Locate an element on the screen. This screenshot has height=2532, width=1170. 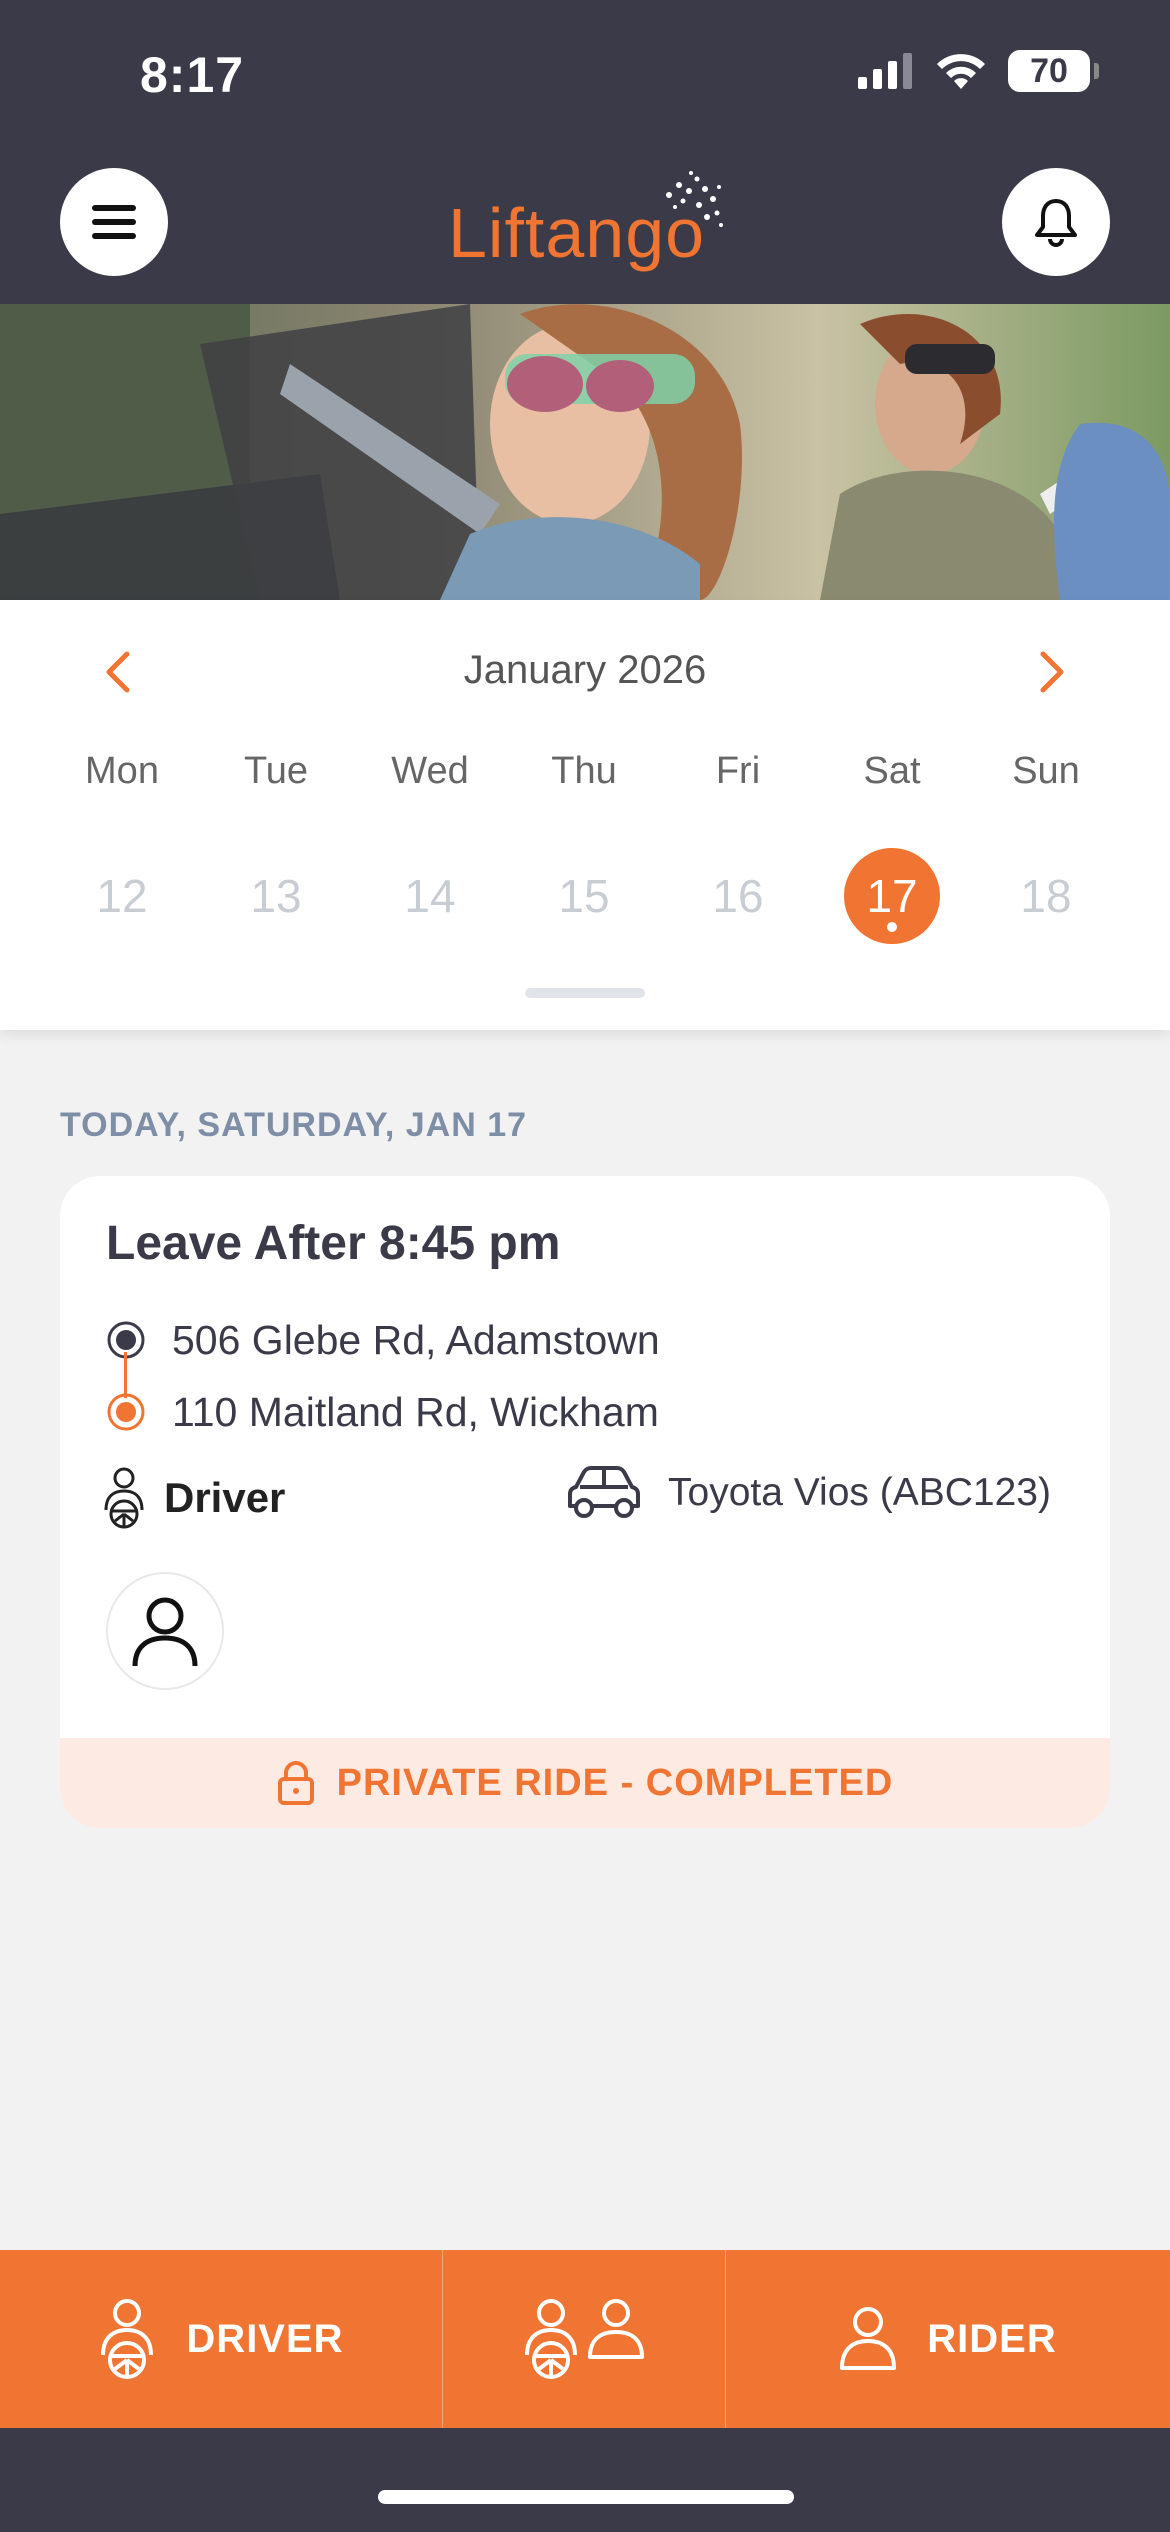
home-indicator-area is located at coordinates (585, 2480).